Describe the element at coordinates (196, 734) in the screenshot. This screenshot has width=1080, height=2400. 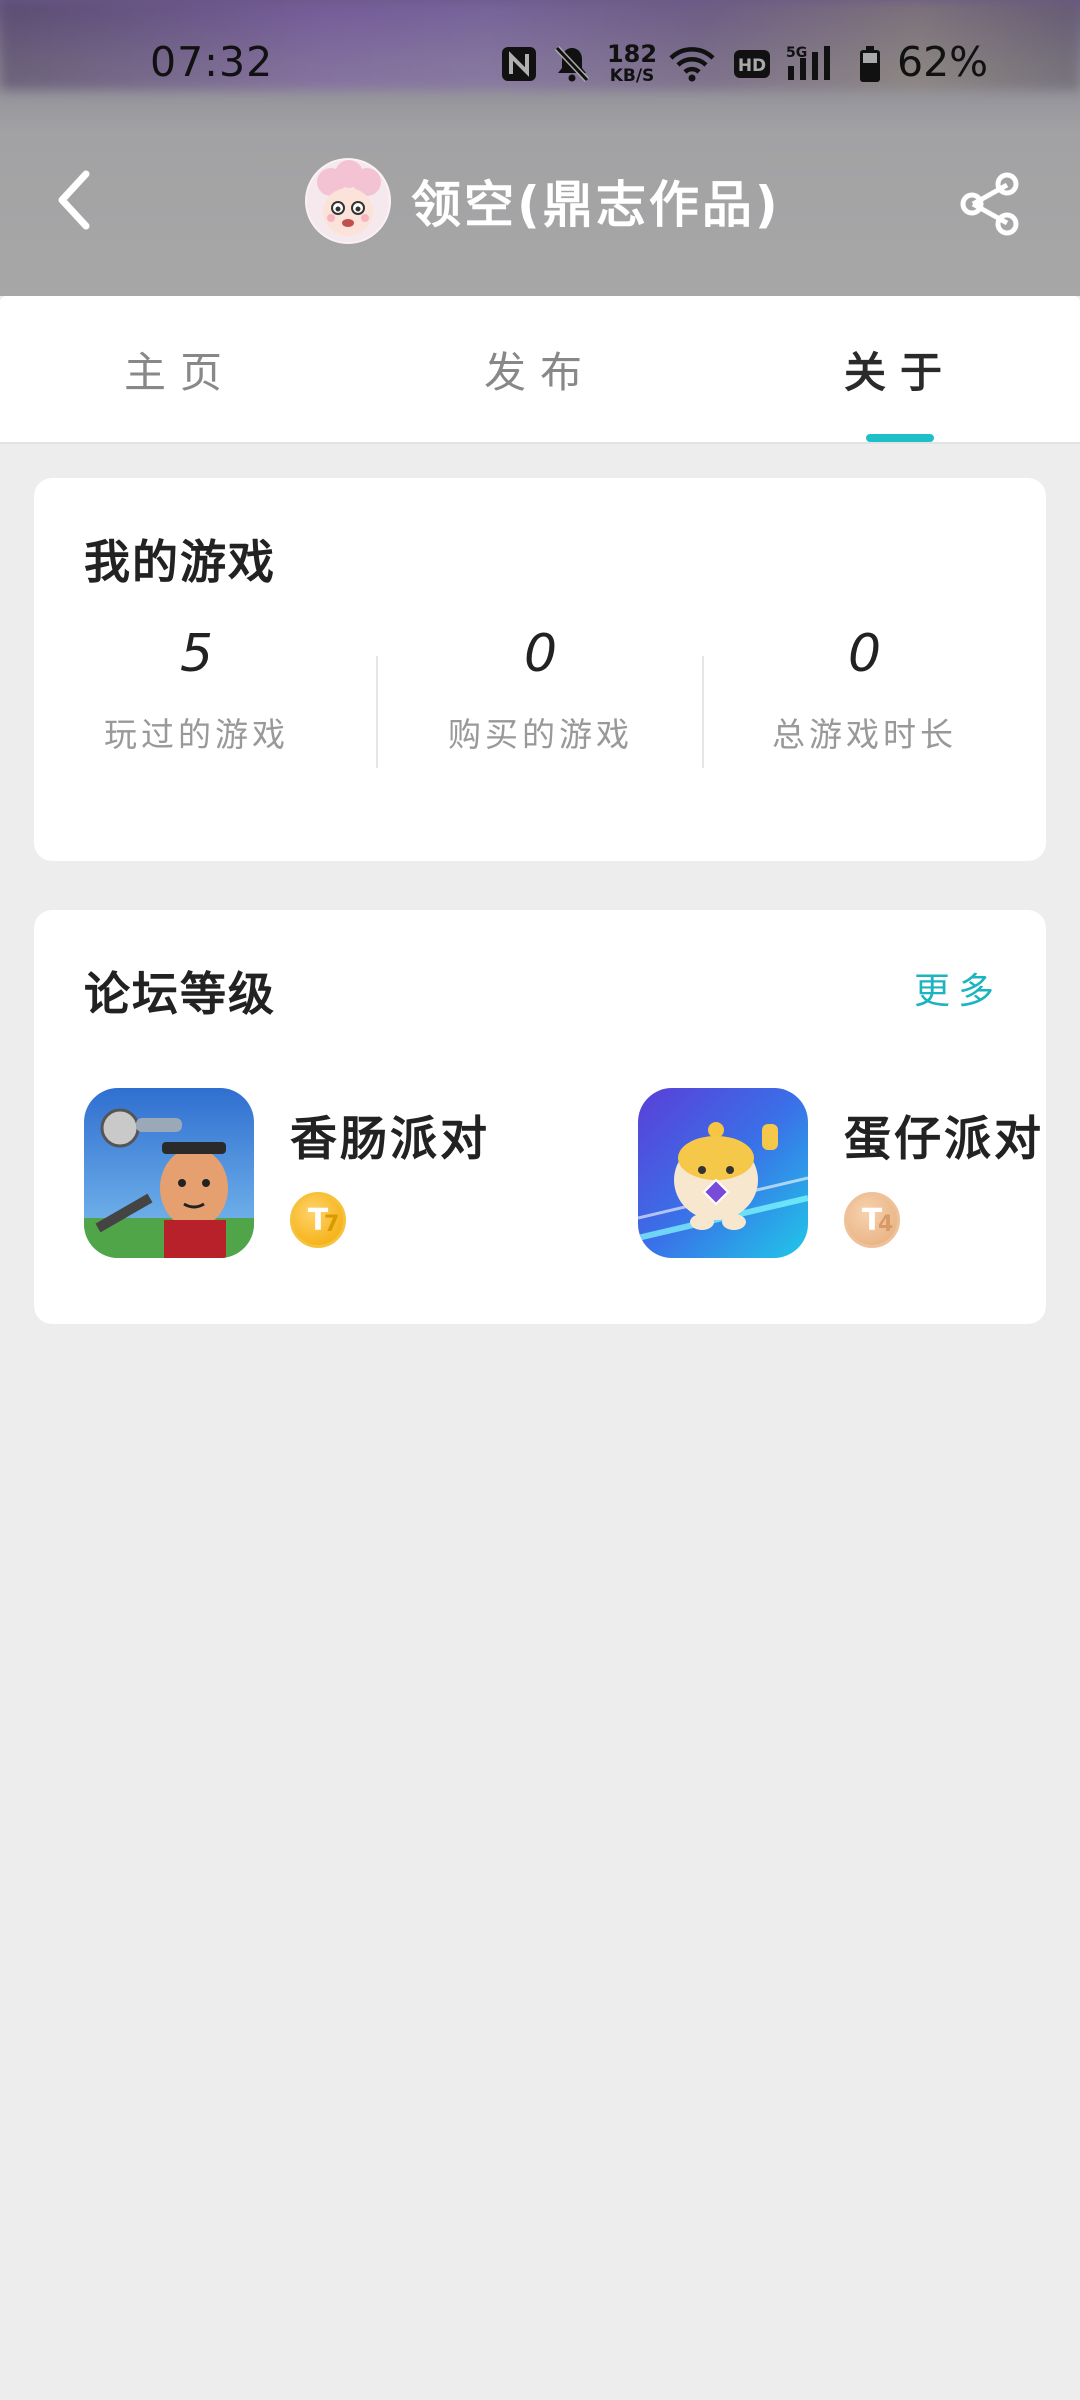
I see `stat-label: 玩过的游戏` at that location.